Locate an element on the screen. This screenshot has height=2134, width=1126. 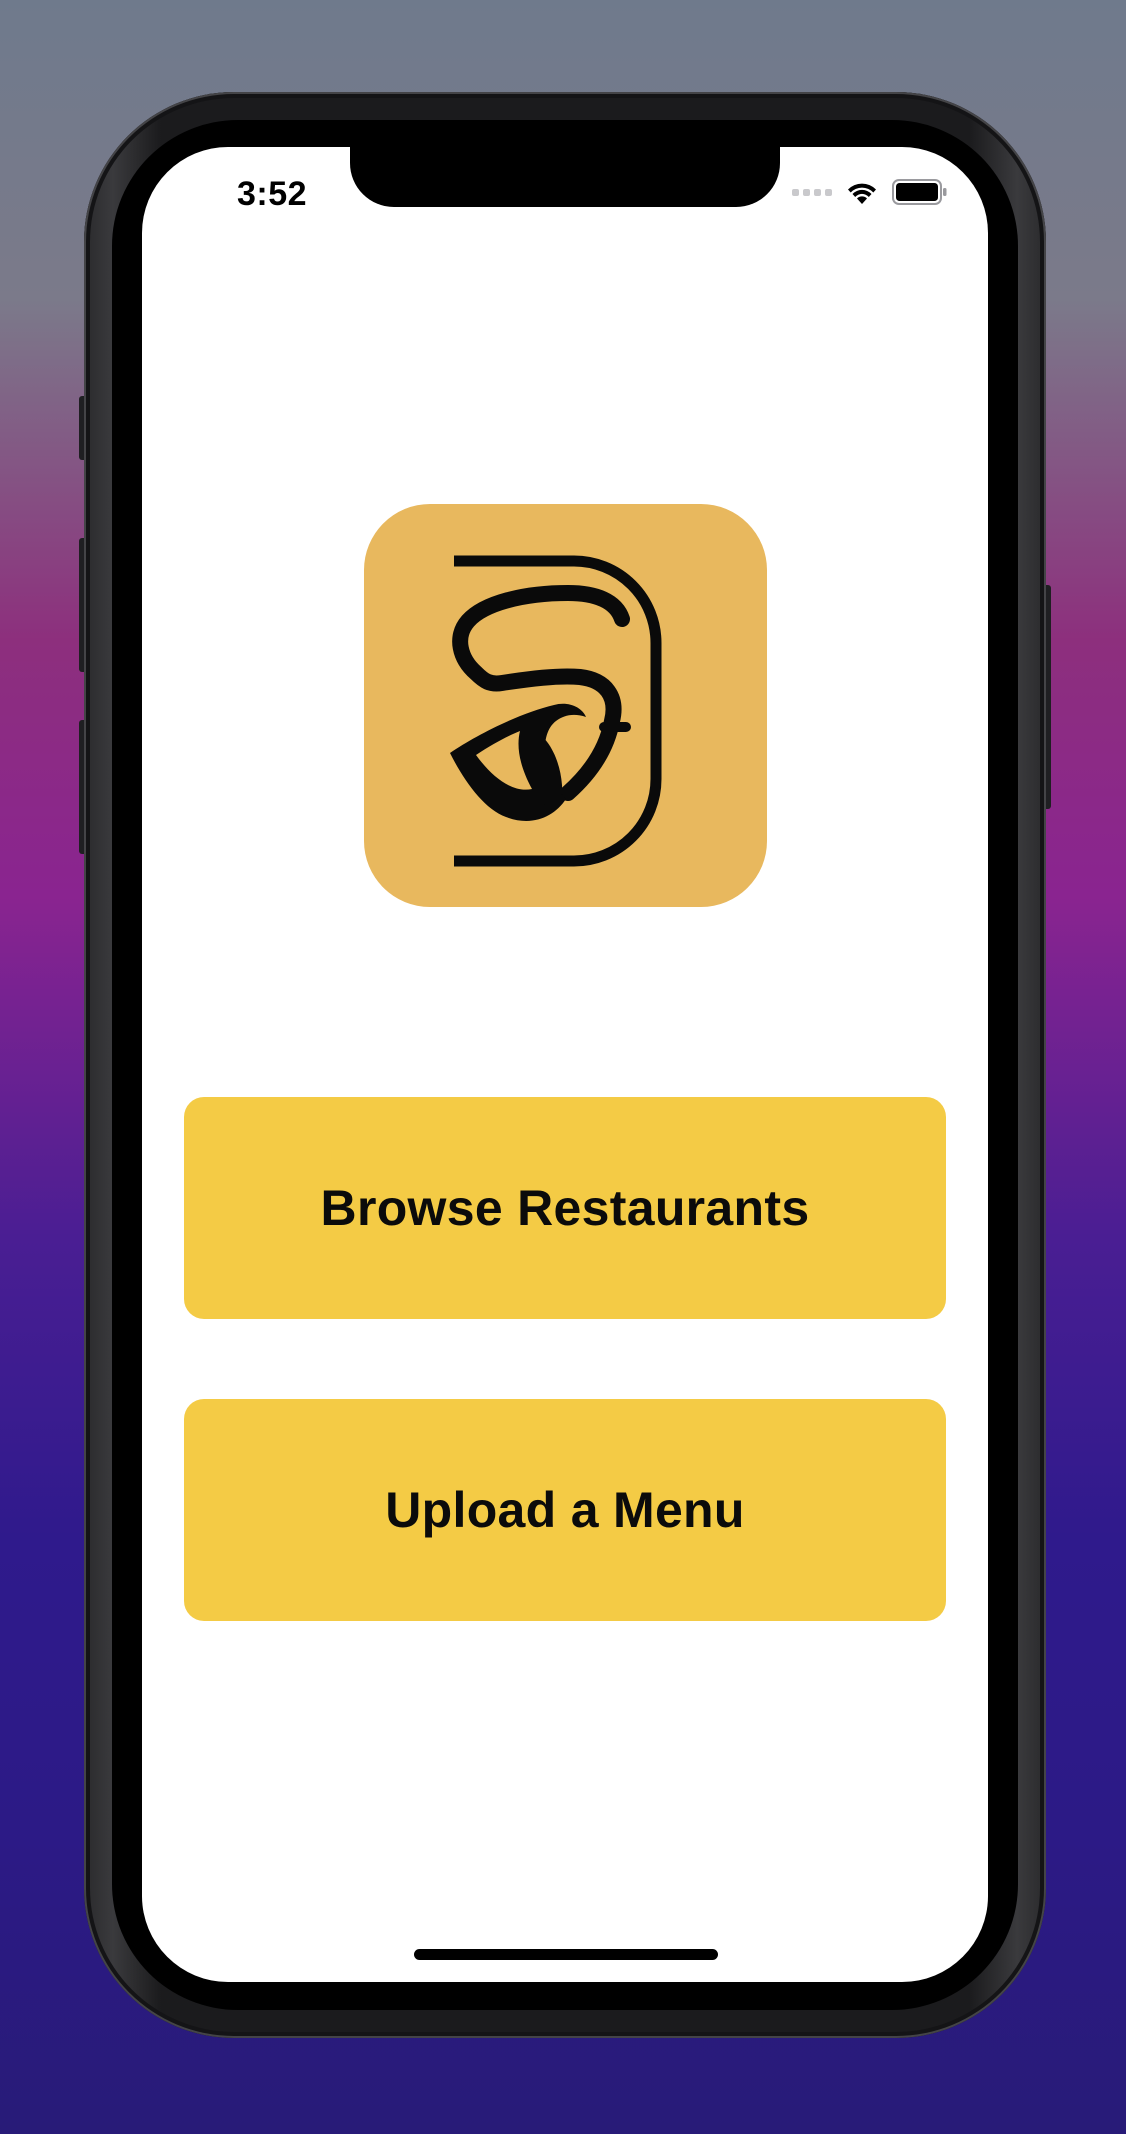
status-icons is located at coordinates (870, 192).